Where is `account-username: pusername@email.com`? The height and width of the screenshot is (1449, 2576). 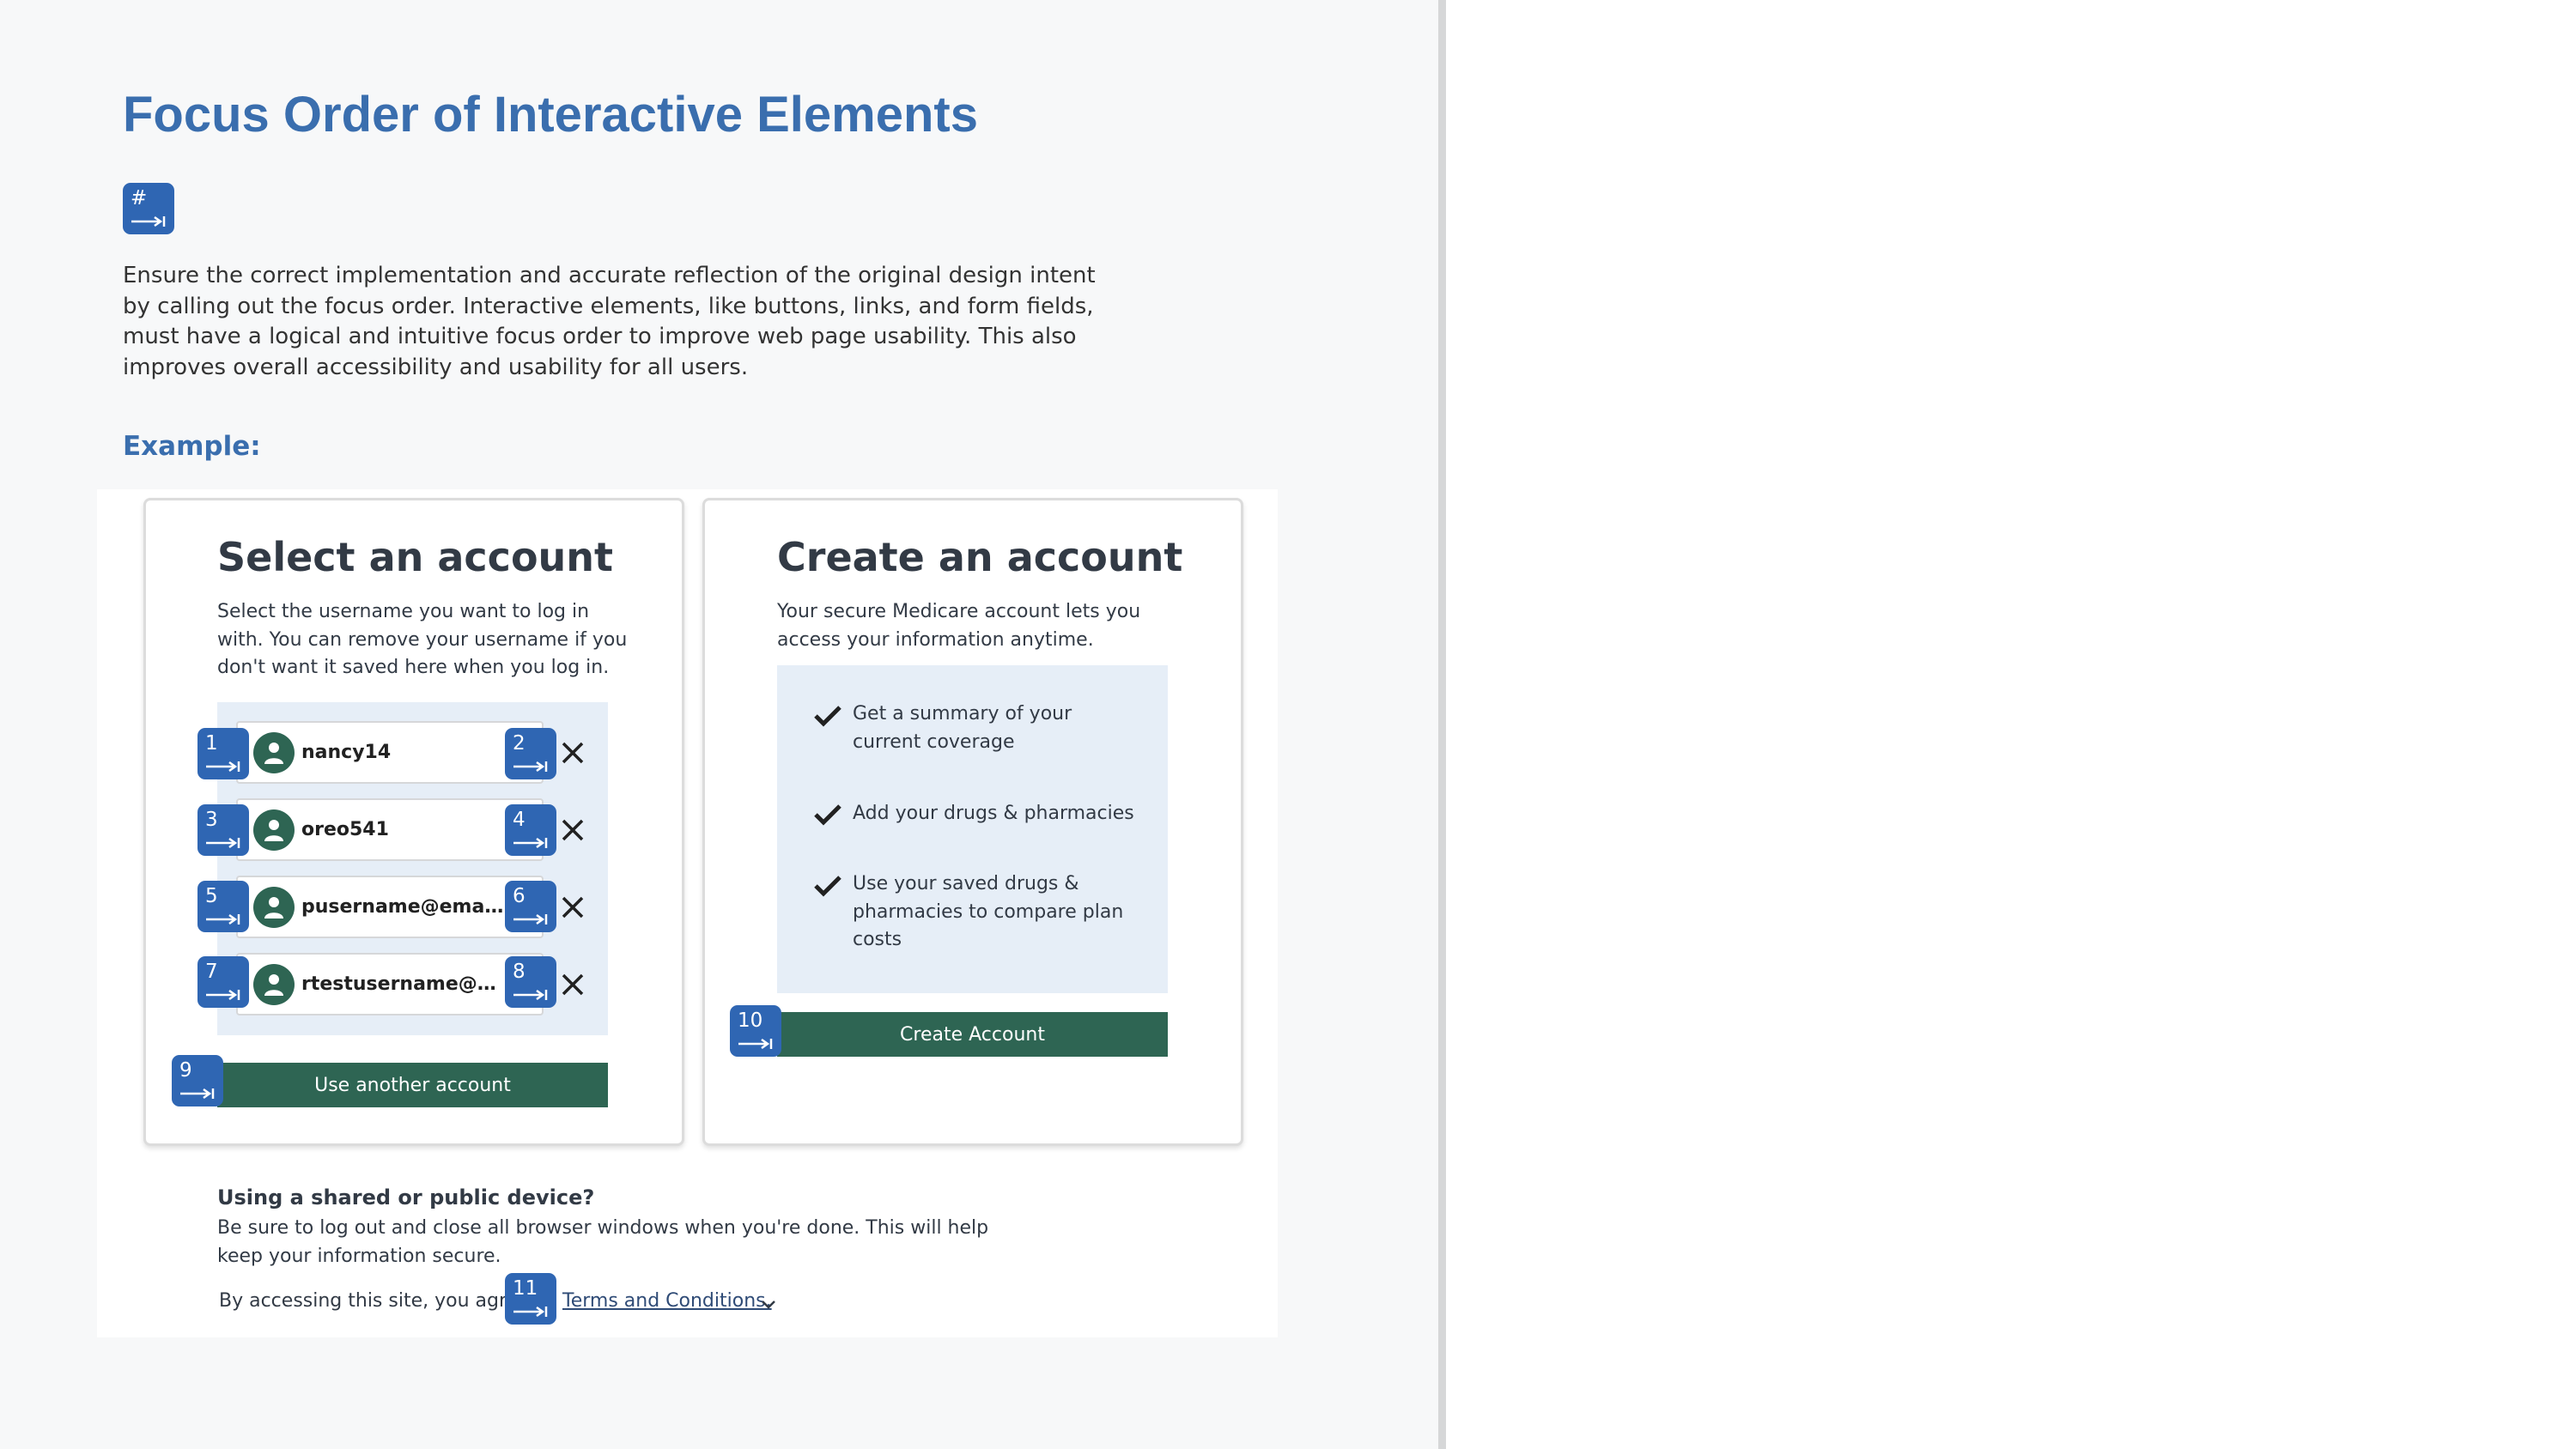
account-username: pusername@email.com is located at coordinates (405, 907).